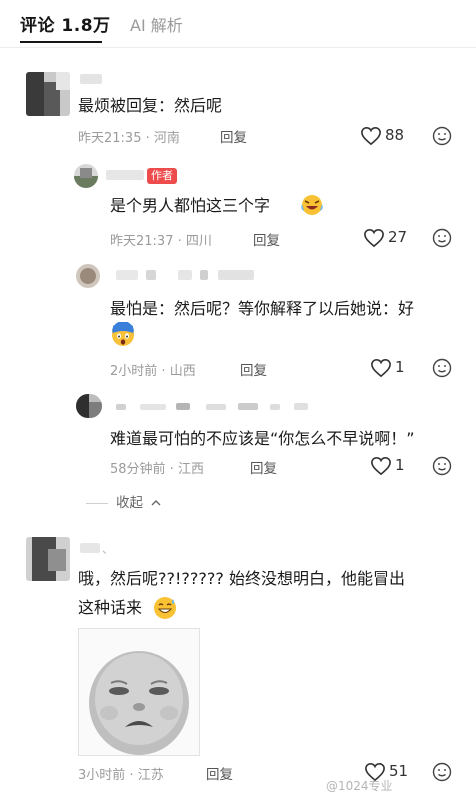  What do you see at coordinates (398, 237) in the screenshot?
I see `like-count: 27` at bounding box center [398, 237].